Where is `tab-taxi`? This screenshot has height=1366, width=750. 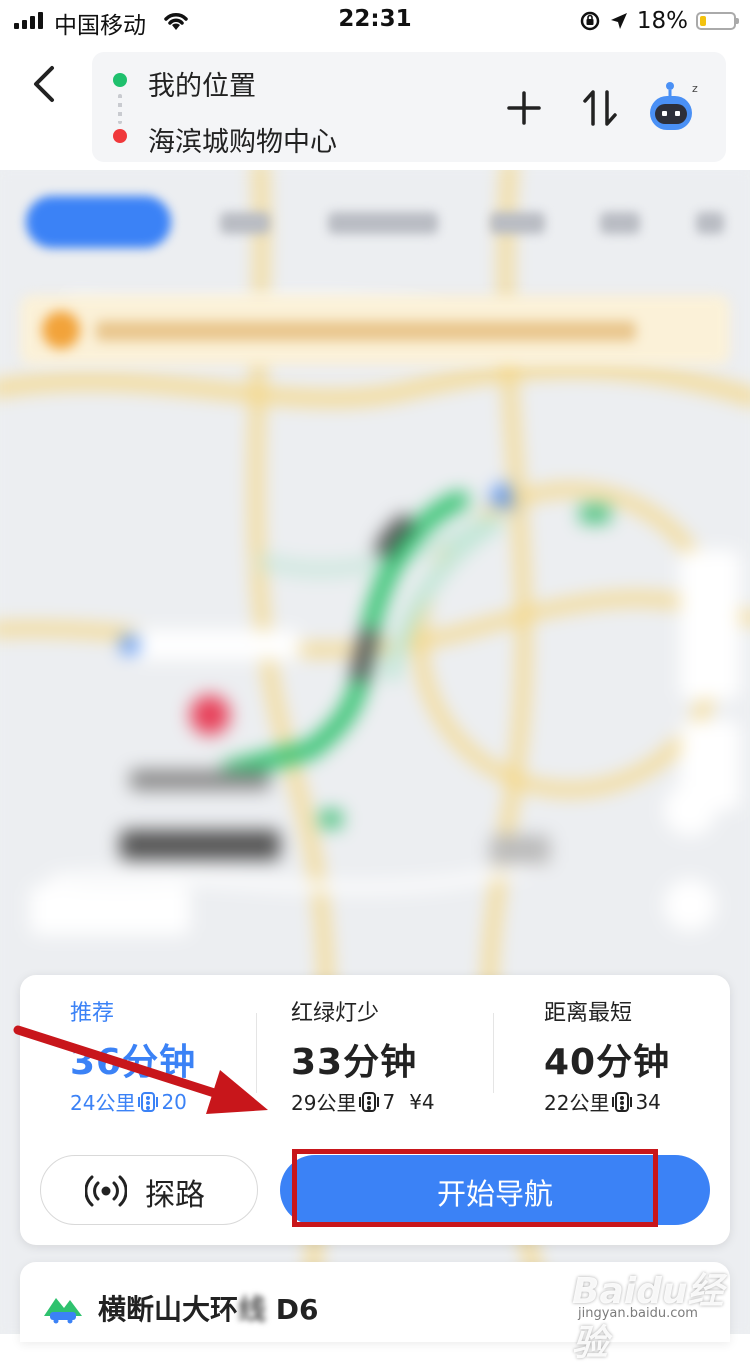
tab-taxi is located at coordinates (245, 223).